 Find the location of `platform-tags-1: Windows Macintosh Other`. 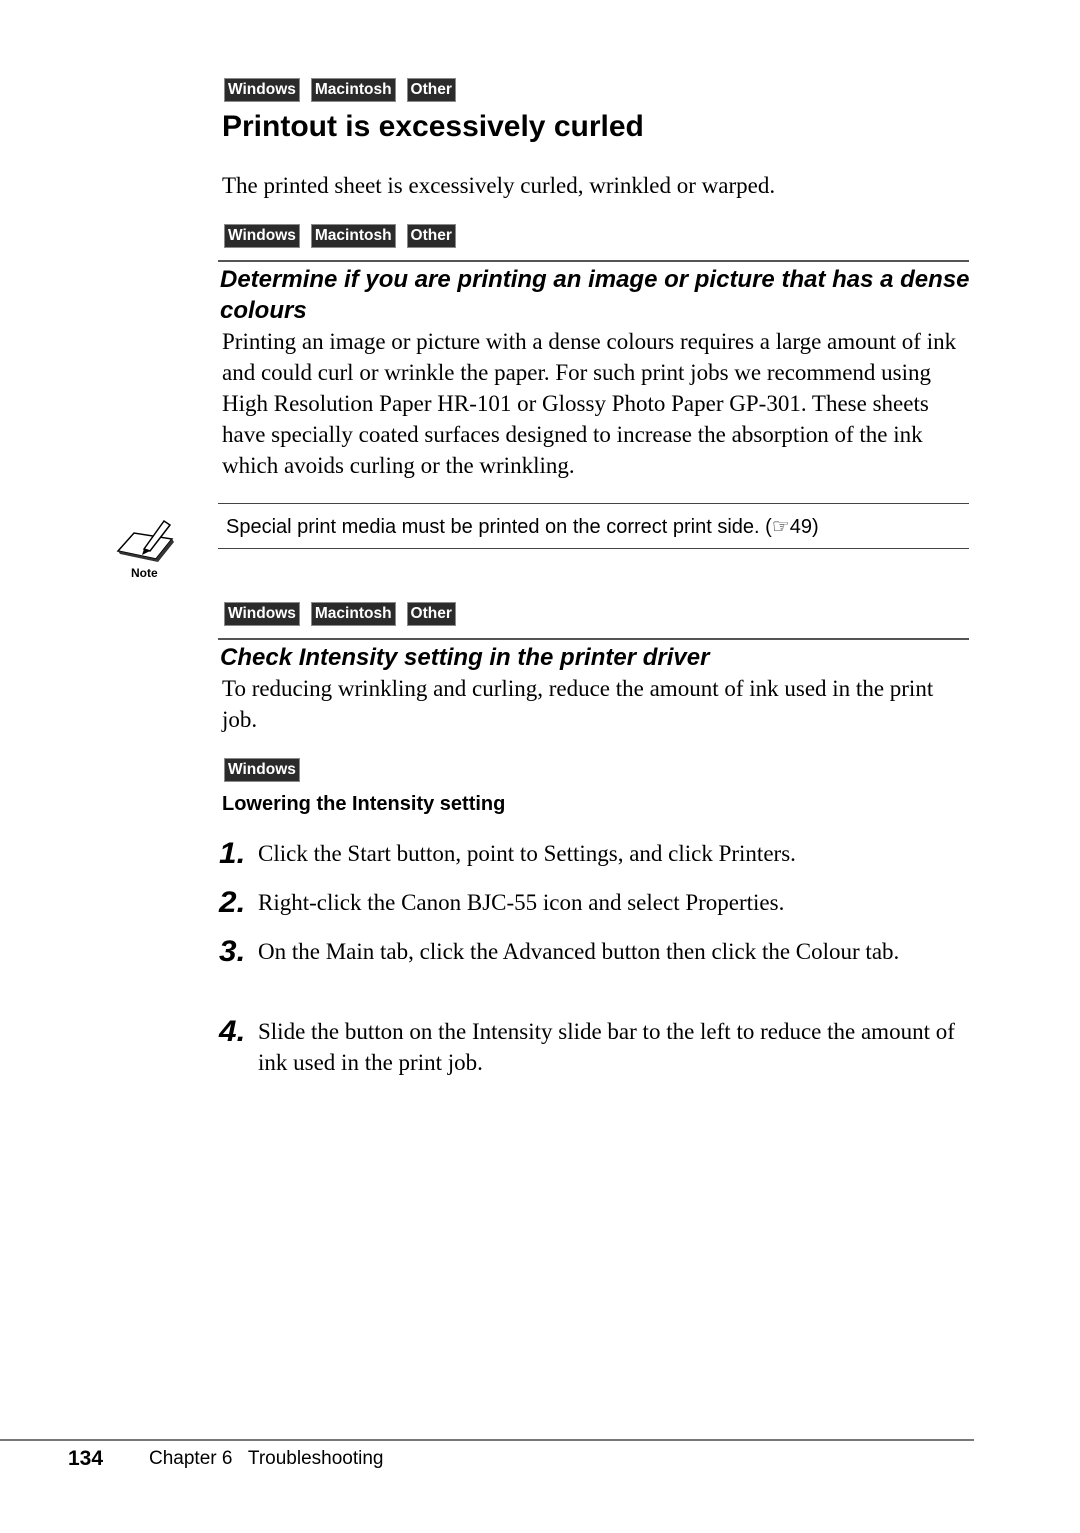

platform-tags-1: Windows Macintosh Other is located at coordinates (340, 90).